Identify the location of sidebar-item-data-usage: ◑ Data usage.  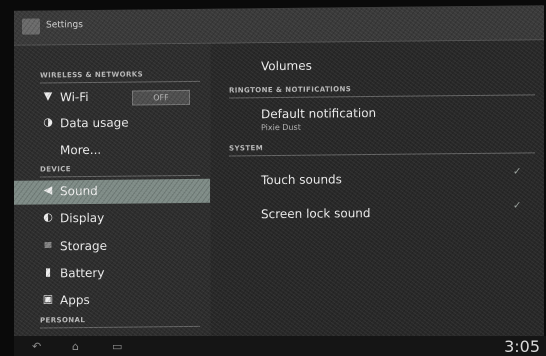
(112, 124).